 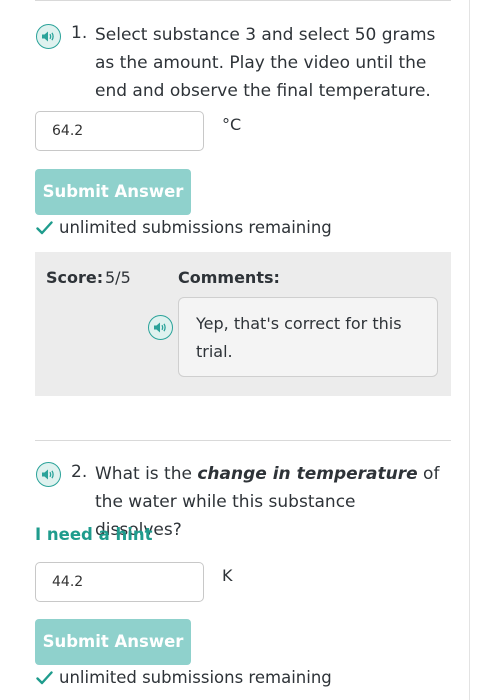 What do you see at coordinates (48, 36) in the screenshot?
I see `q1-audio-icon` at bounding box center [48, 36].